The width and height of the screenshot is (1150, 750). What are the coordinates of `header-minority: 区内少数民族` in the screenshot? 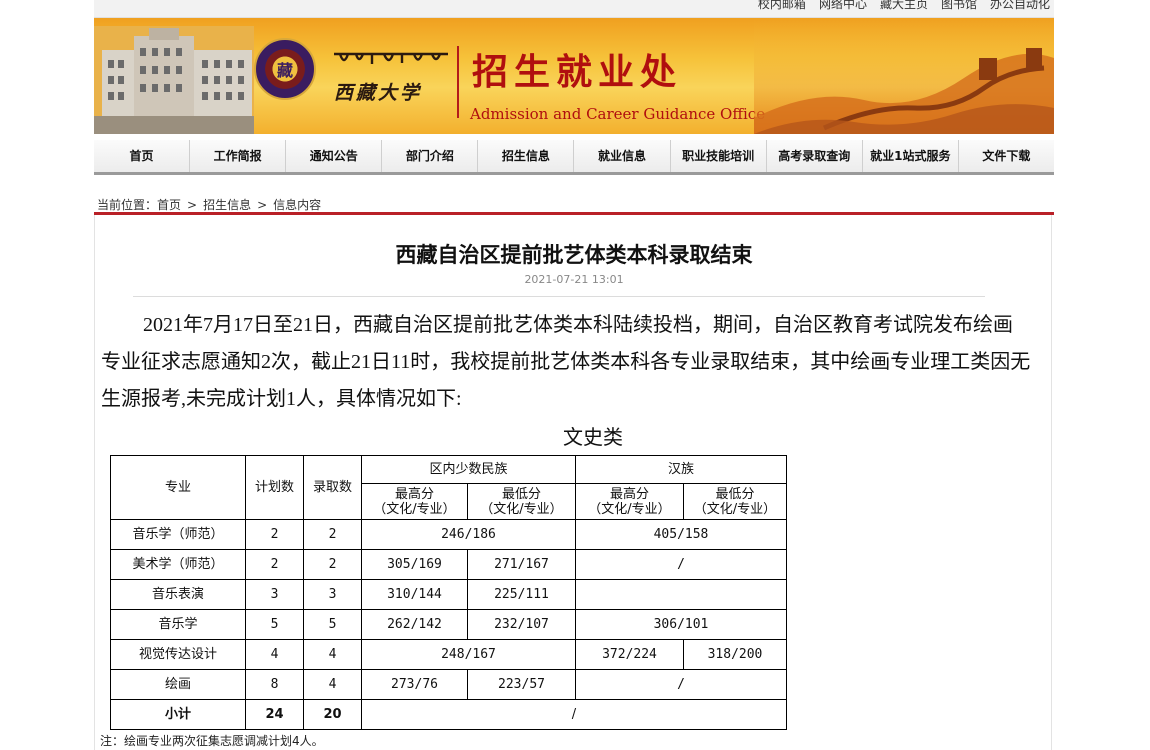 It's located at (468, 469).